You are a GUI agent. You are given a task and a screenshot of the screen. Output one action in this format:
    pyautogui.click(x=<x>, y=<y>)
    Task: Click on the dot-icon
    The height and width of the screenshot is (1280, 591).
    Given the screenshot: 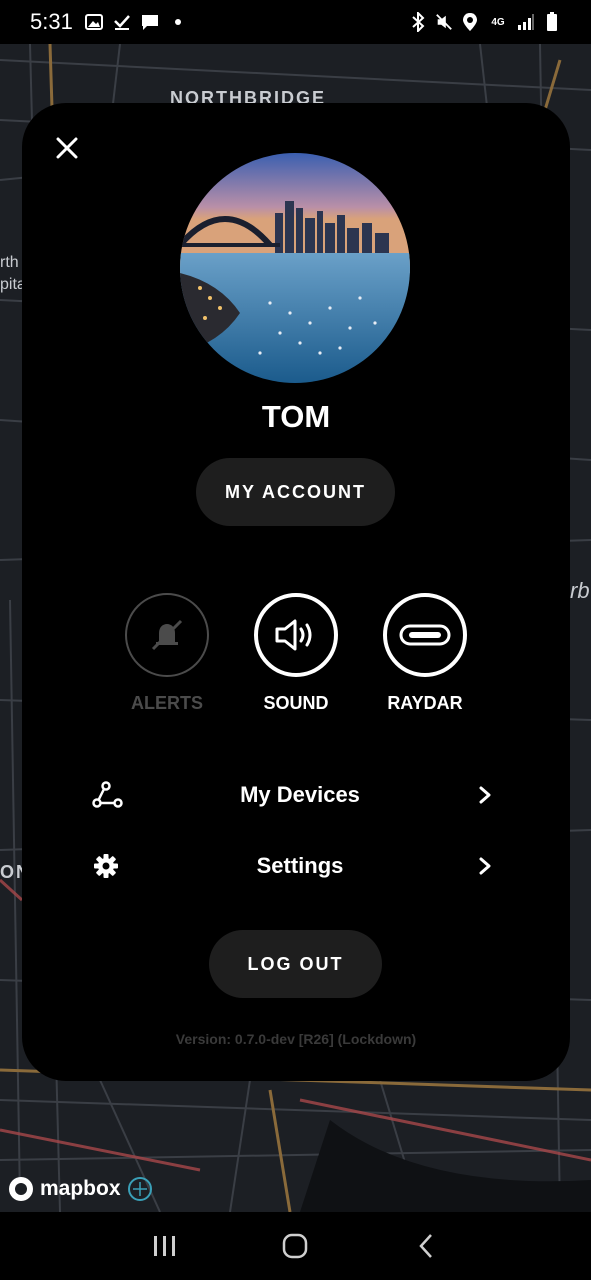 What is the action you would take?
    pyautogui.click(x=178, y=22)
    